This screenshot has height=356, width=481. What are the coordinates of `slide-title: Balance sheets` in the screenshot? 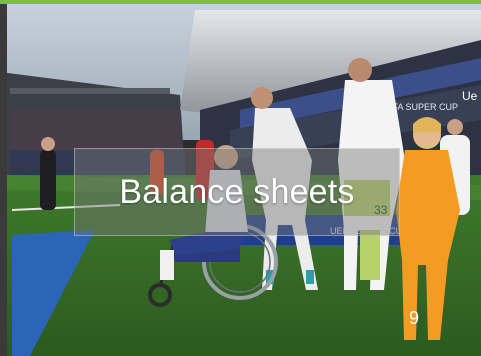 It's located at (237, 191).